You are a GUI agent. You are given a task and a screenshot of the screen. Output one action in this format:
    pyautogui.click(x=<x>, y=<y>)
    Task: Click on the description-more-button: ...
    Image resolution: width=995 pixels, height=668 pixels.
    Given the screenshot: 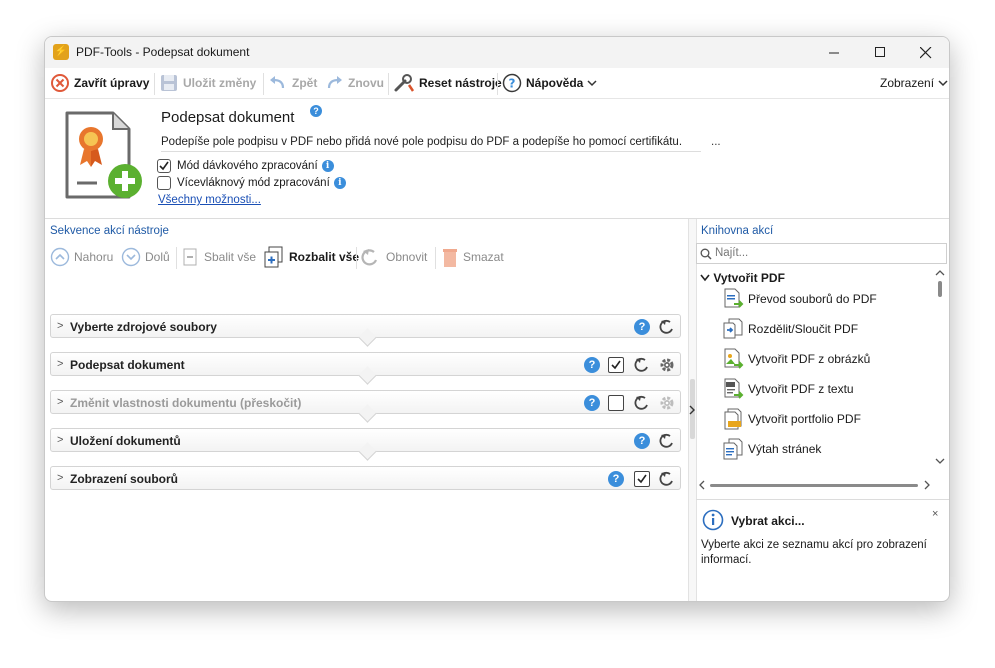 What is the action you would take?
    pyautogui.click(x=716, y=142)
    